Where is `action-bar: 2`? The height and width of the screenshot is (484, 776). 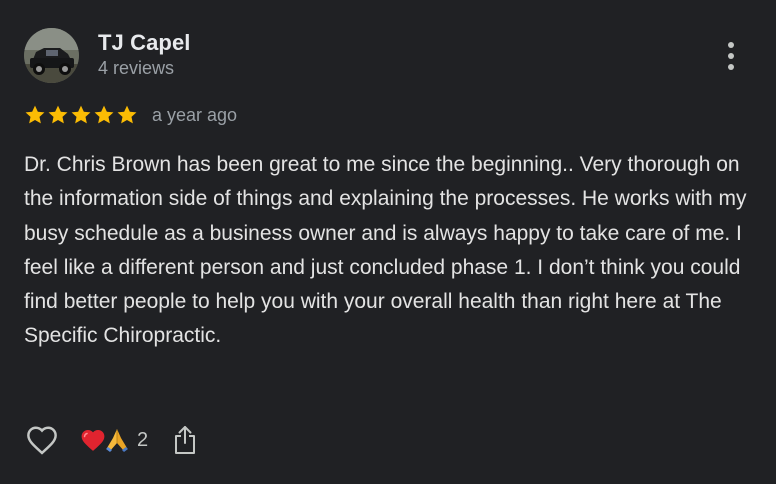
action-bar: 2 is located at coordinates (112, 440).